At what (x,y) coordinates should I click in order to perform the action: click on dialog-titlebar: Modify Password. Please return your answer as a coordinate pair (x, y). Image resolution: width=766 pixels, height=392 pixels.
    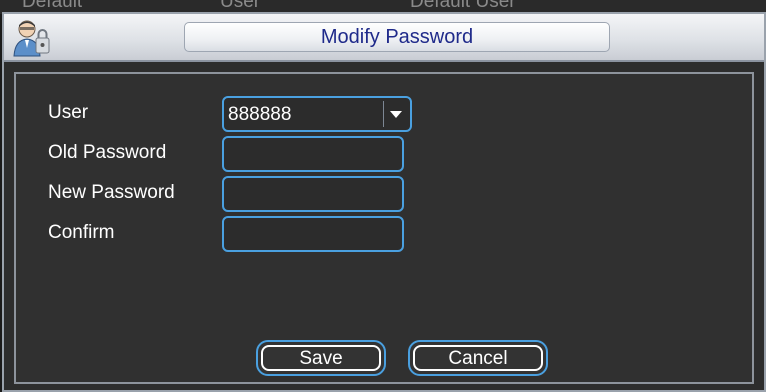
    Looking at the image, I should click on (384, 38).